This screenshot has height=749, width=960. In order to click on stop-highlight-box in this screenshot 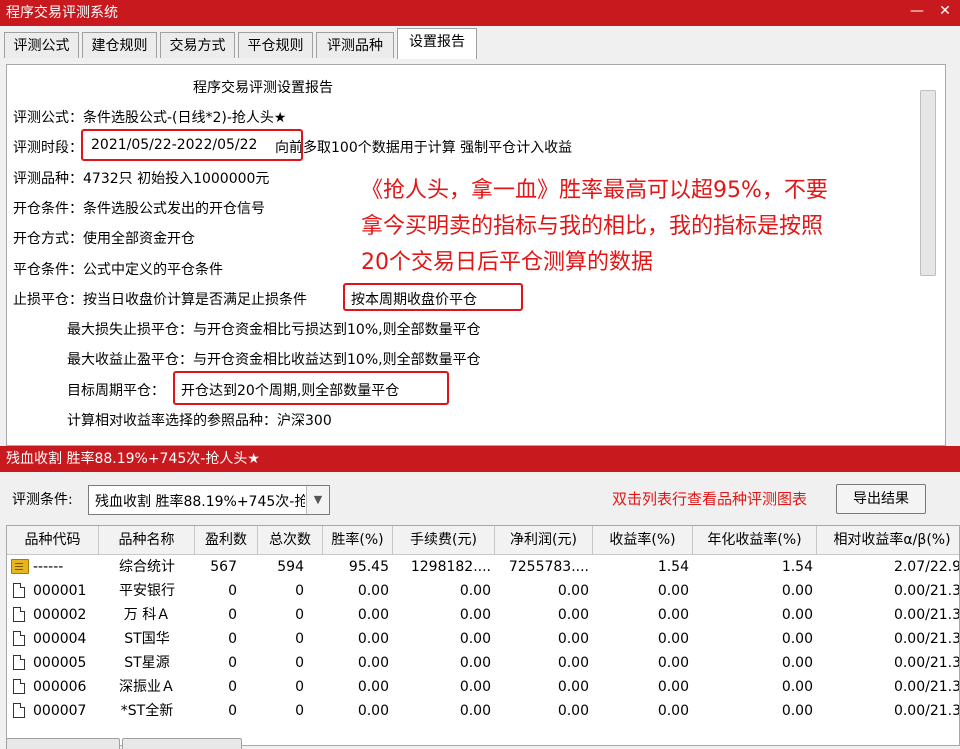, I will do `click(433, 297)`.